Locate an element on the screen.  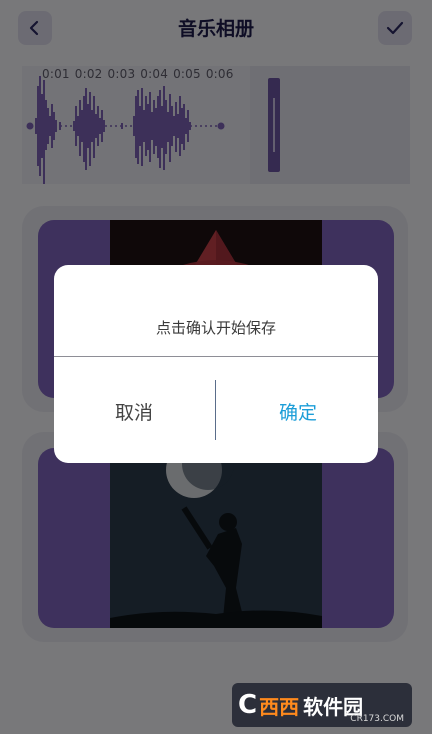
ok-button: 确定 is located at coordinates (298, 411).